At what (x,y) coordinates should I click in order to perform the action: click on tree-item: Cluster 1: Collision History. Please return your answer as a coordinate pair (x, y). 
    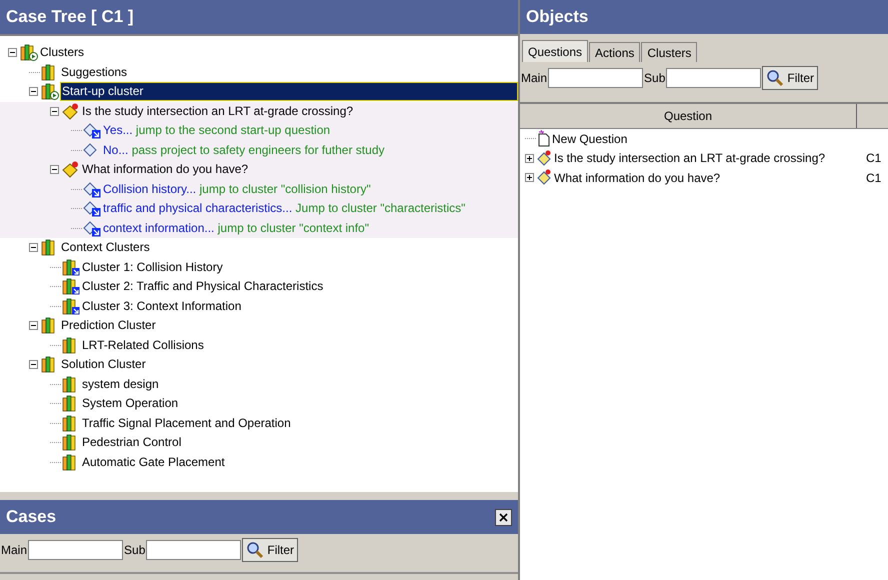
    Looking at the image, I should click on (152, 267).